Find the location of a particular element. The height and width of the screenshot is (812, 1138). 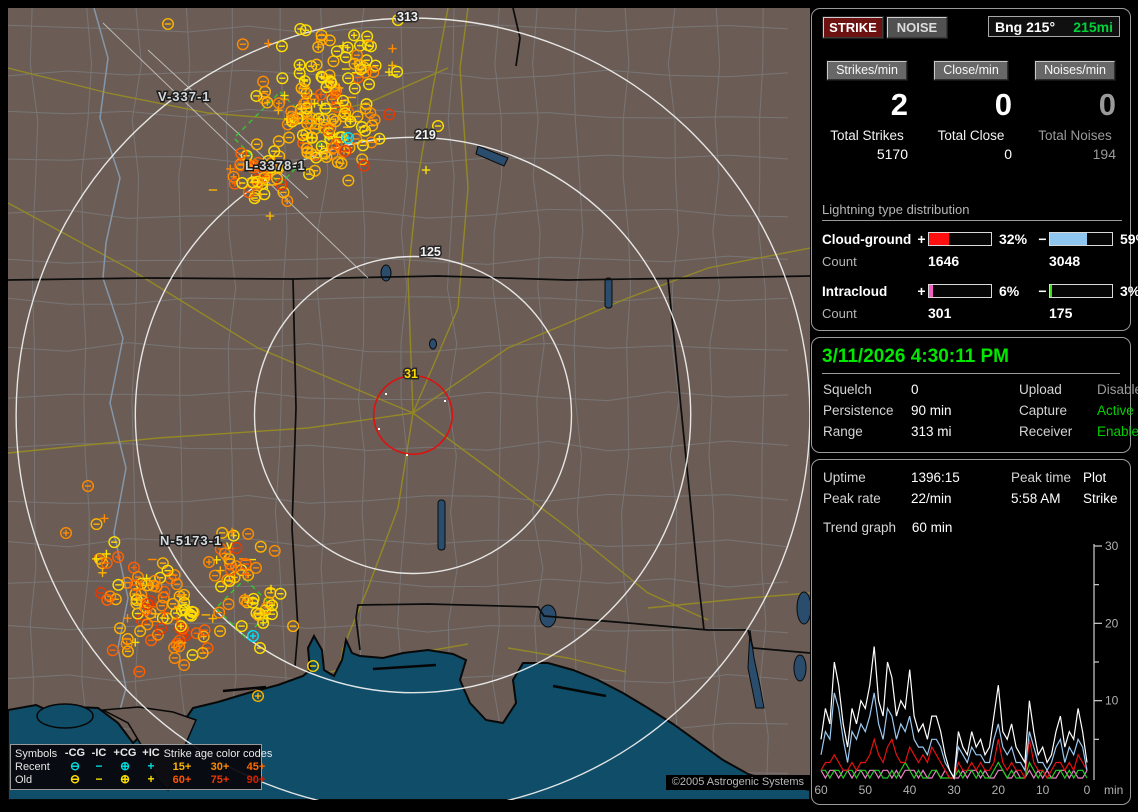

uptime-value: 1396:15 is located at coordinates (935, 477).